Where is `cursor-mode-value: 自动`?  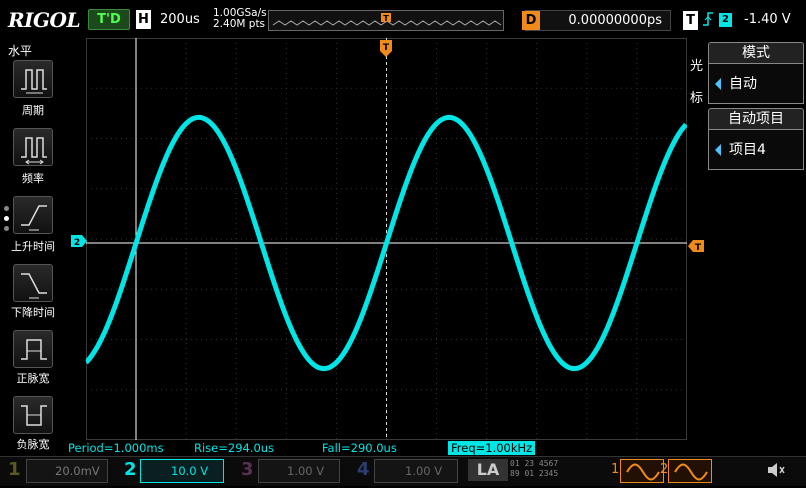
cursor-mode-value: 自动 is located at coordinates (743, 84).